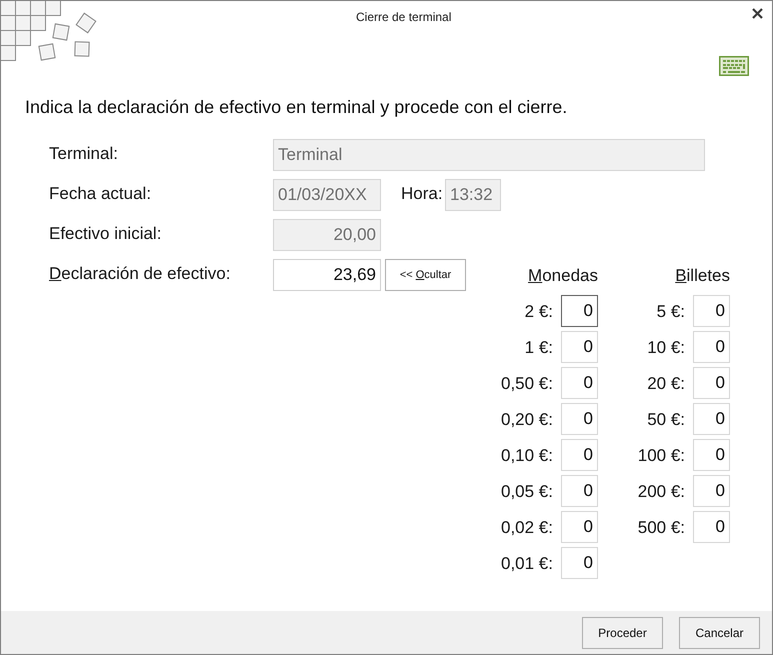 The width and height of the screenshot is (773, 655). I want to click on coin-label: 0,01 €:, so click(526, 564).